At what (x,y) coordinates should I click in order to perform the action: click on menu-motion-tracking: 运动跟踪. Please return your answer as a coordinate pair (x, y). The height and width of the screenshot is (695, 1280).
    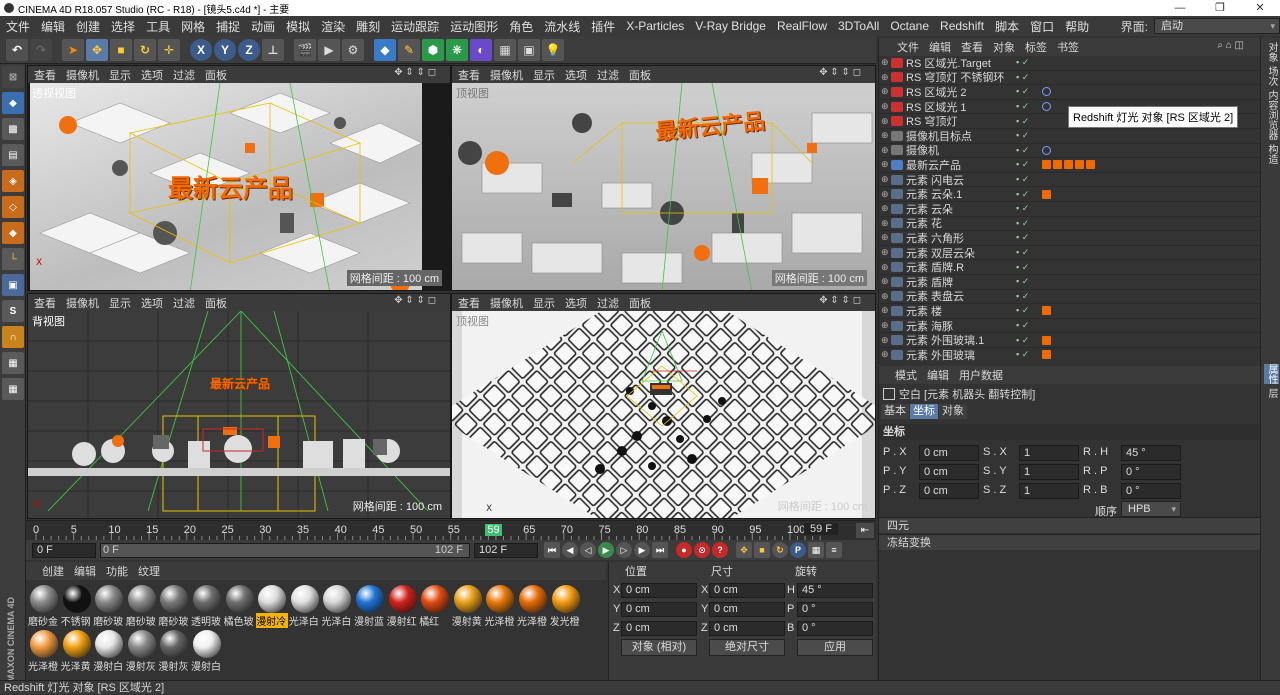
    Looking at the image, I should click on (415, 26).